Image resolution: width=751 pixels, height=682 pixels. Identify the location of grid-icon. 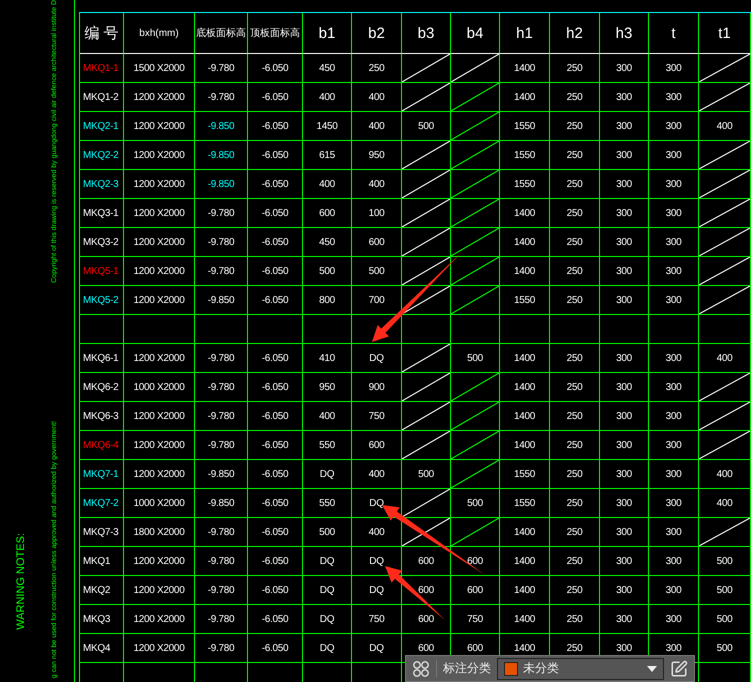
(421, 669).